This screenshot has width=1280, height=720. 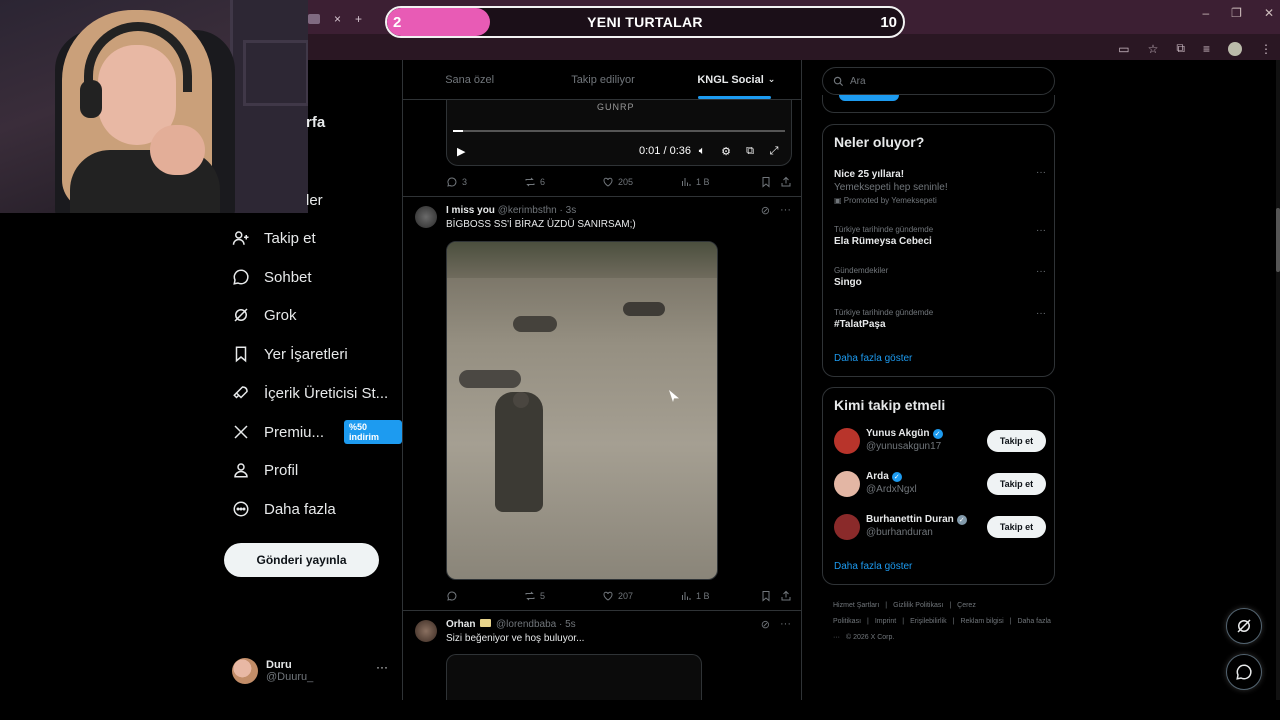 I want to click on scrollbar-thumb, so click(x=1278, y=240).